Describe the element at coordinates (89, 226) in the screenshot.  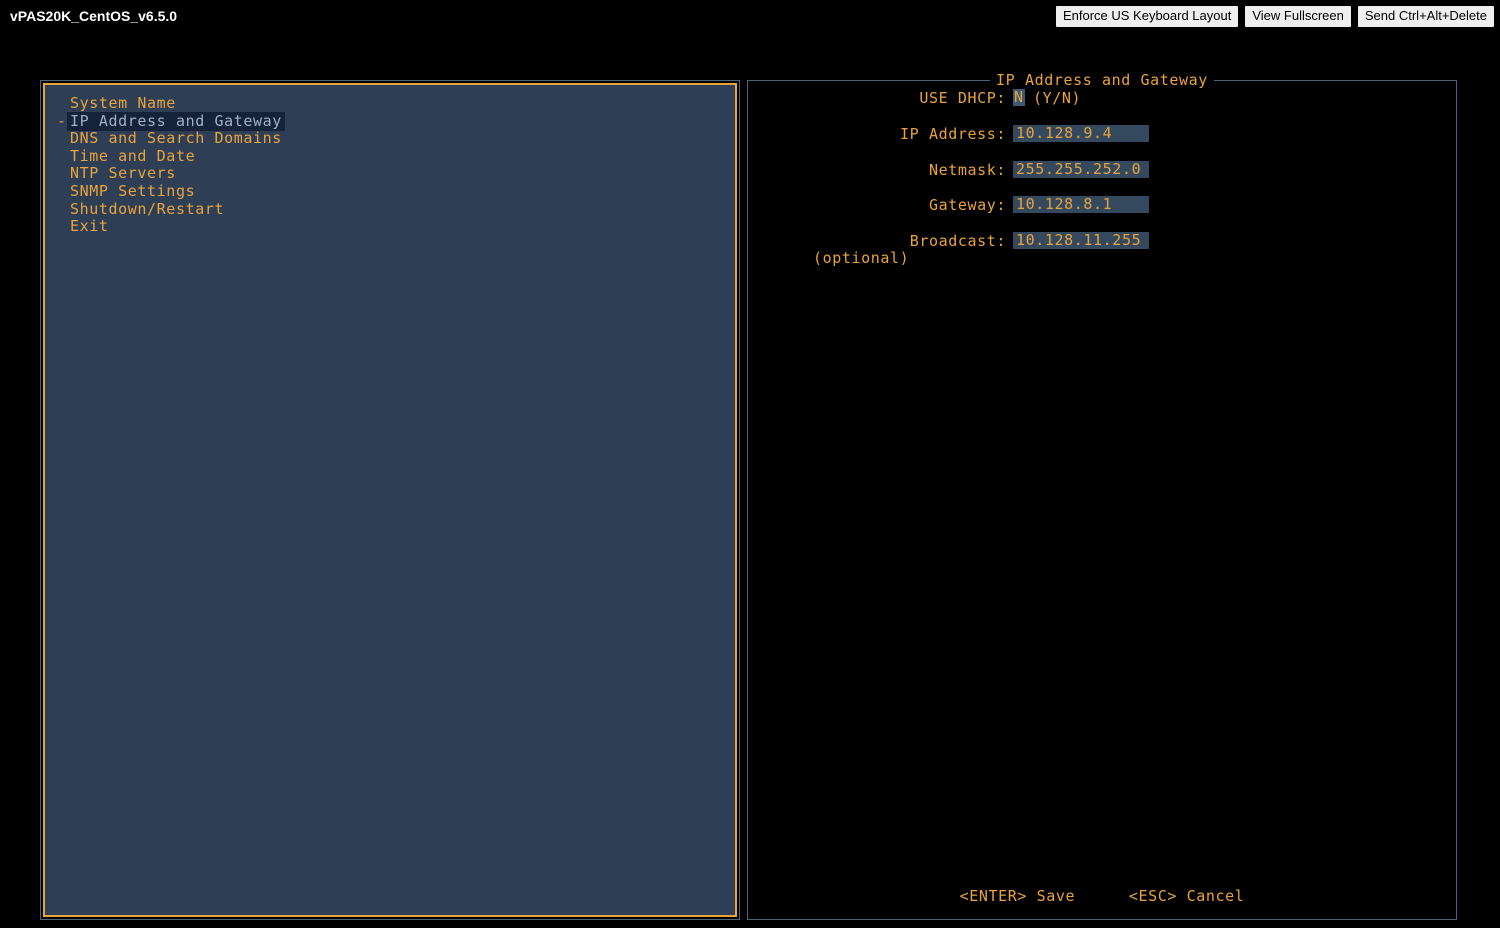
I see `menu-item-label: Exit` at that location.